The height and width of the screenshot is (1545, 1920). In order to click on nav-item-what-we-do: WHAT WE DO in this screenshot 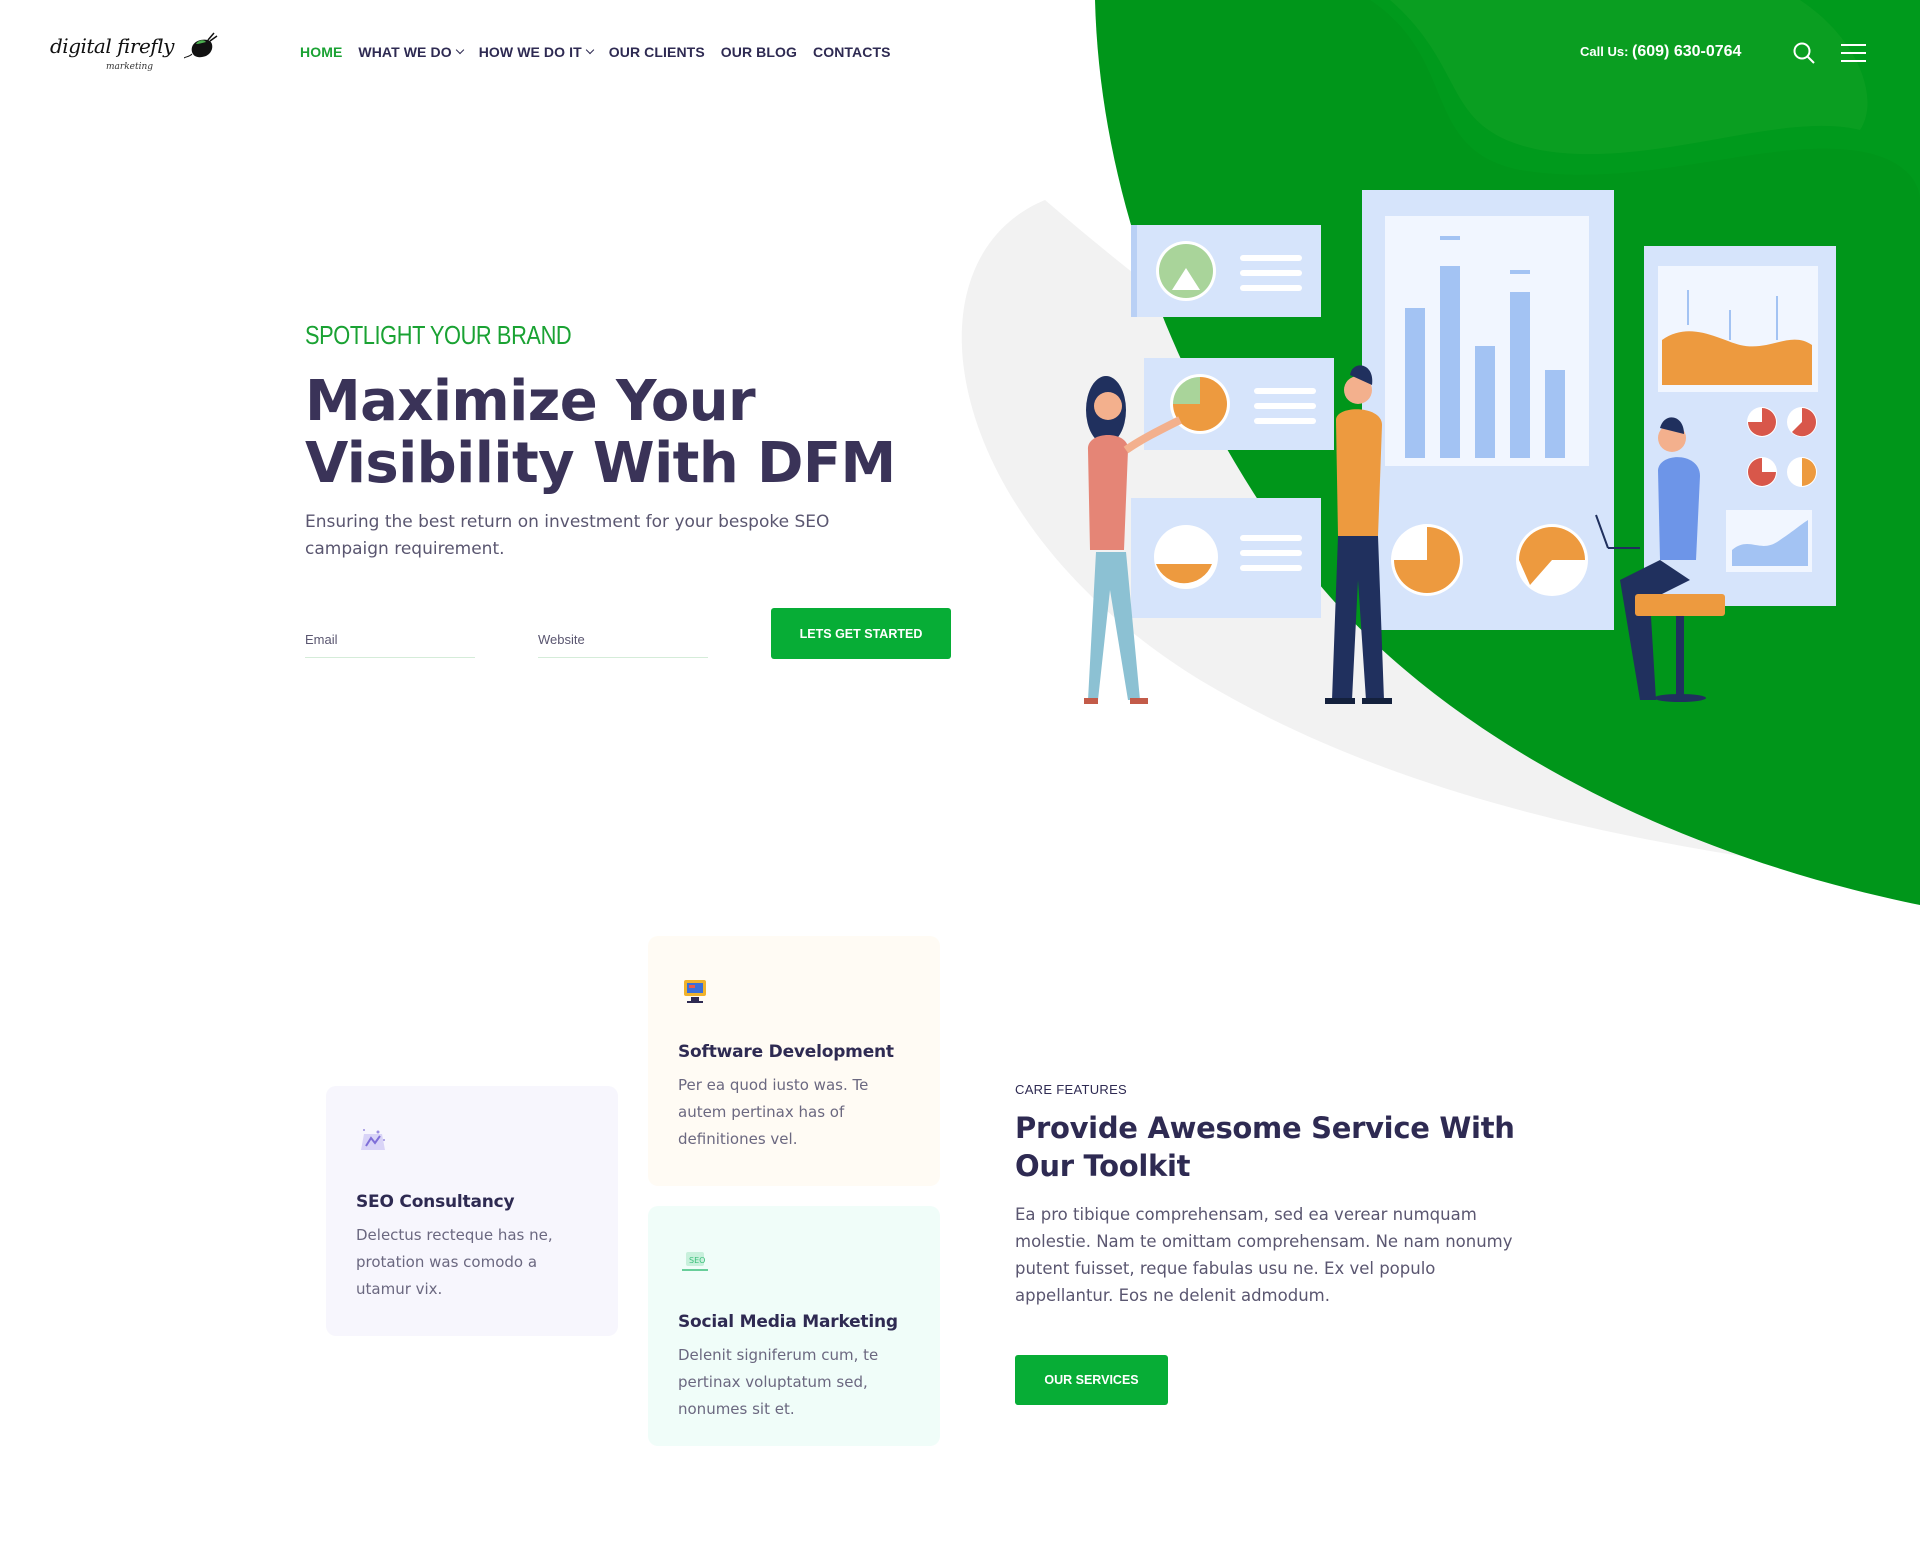, I will do `click(411, 52)`.